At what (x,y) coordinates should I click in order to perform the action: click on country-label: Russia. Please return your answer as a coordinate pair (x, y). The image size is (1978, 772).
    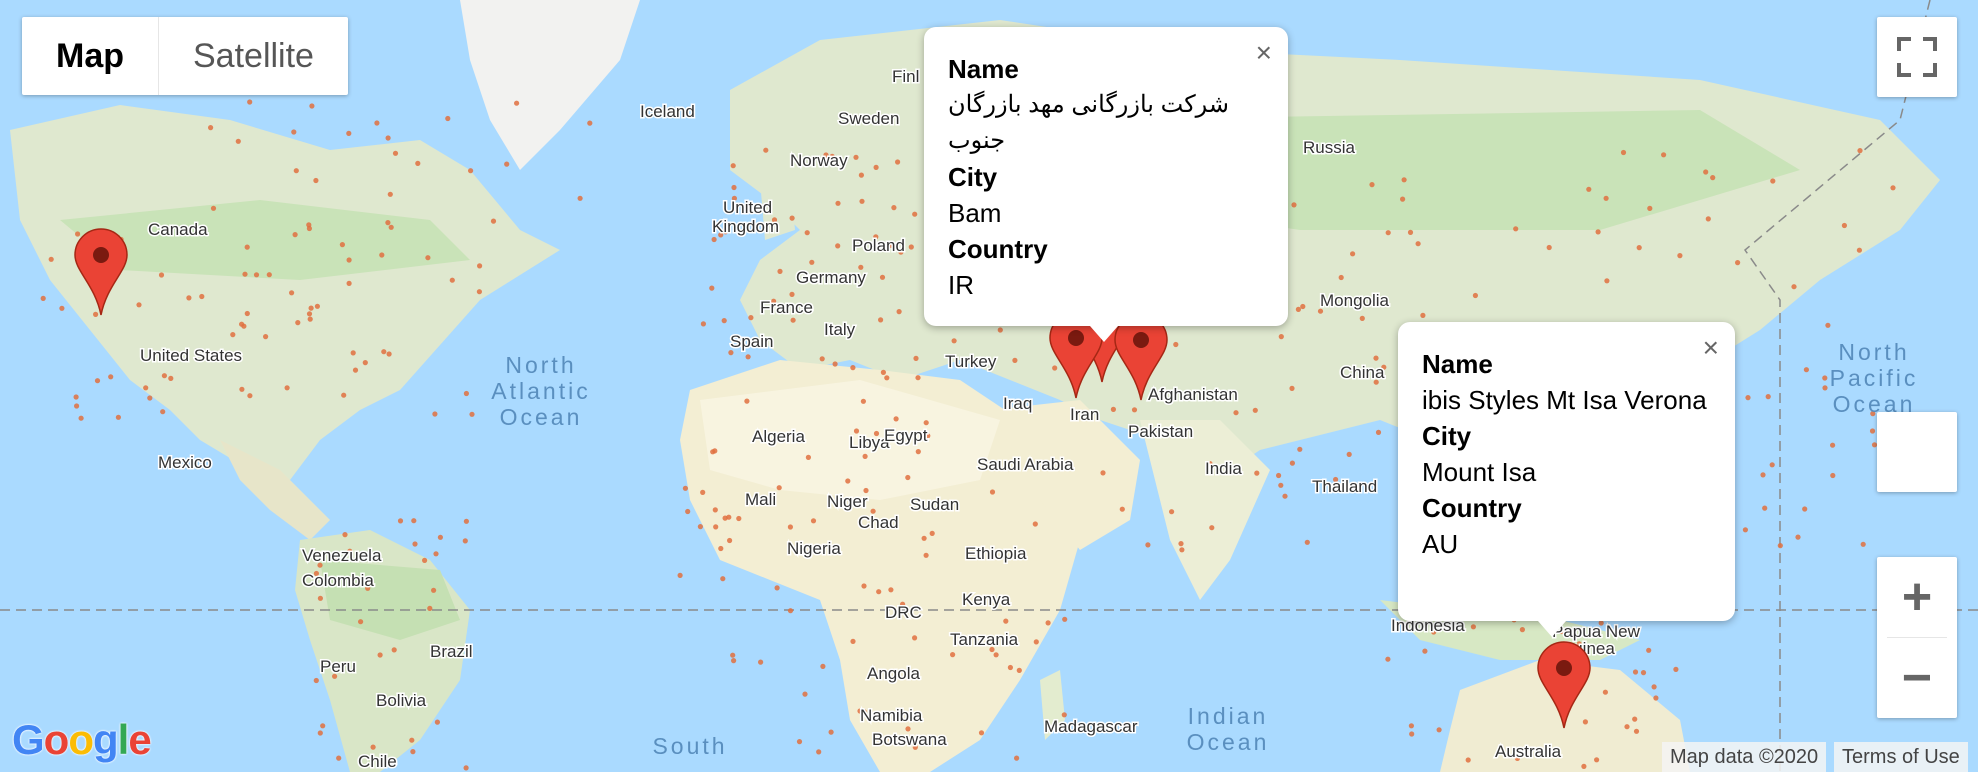
    Looking at the image, I should click on (1329, 147).